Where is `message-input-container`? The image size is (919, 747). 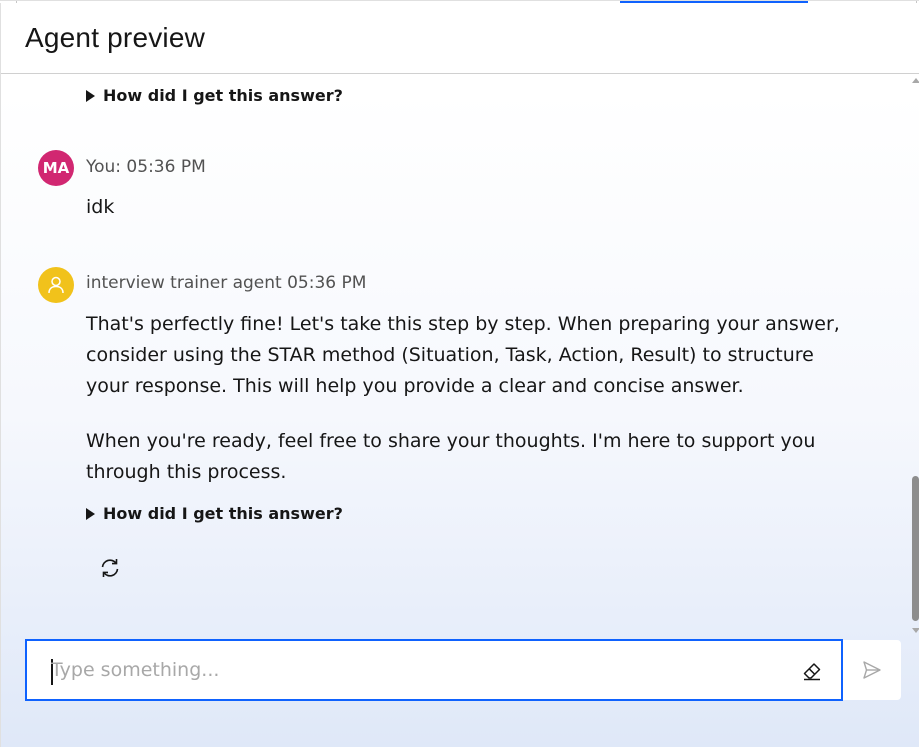
message-input-container is located at coordinates (434, 670).